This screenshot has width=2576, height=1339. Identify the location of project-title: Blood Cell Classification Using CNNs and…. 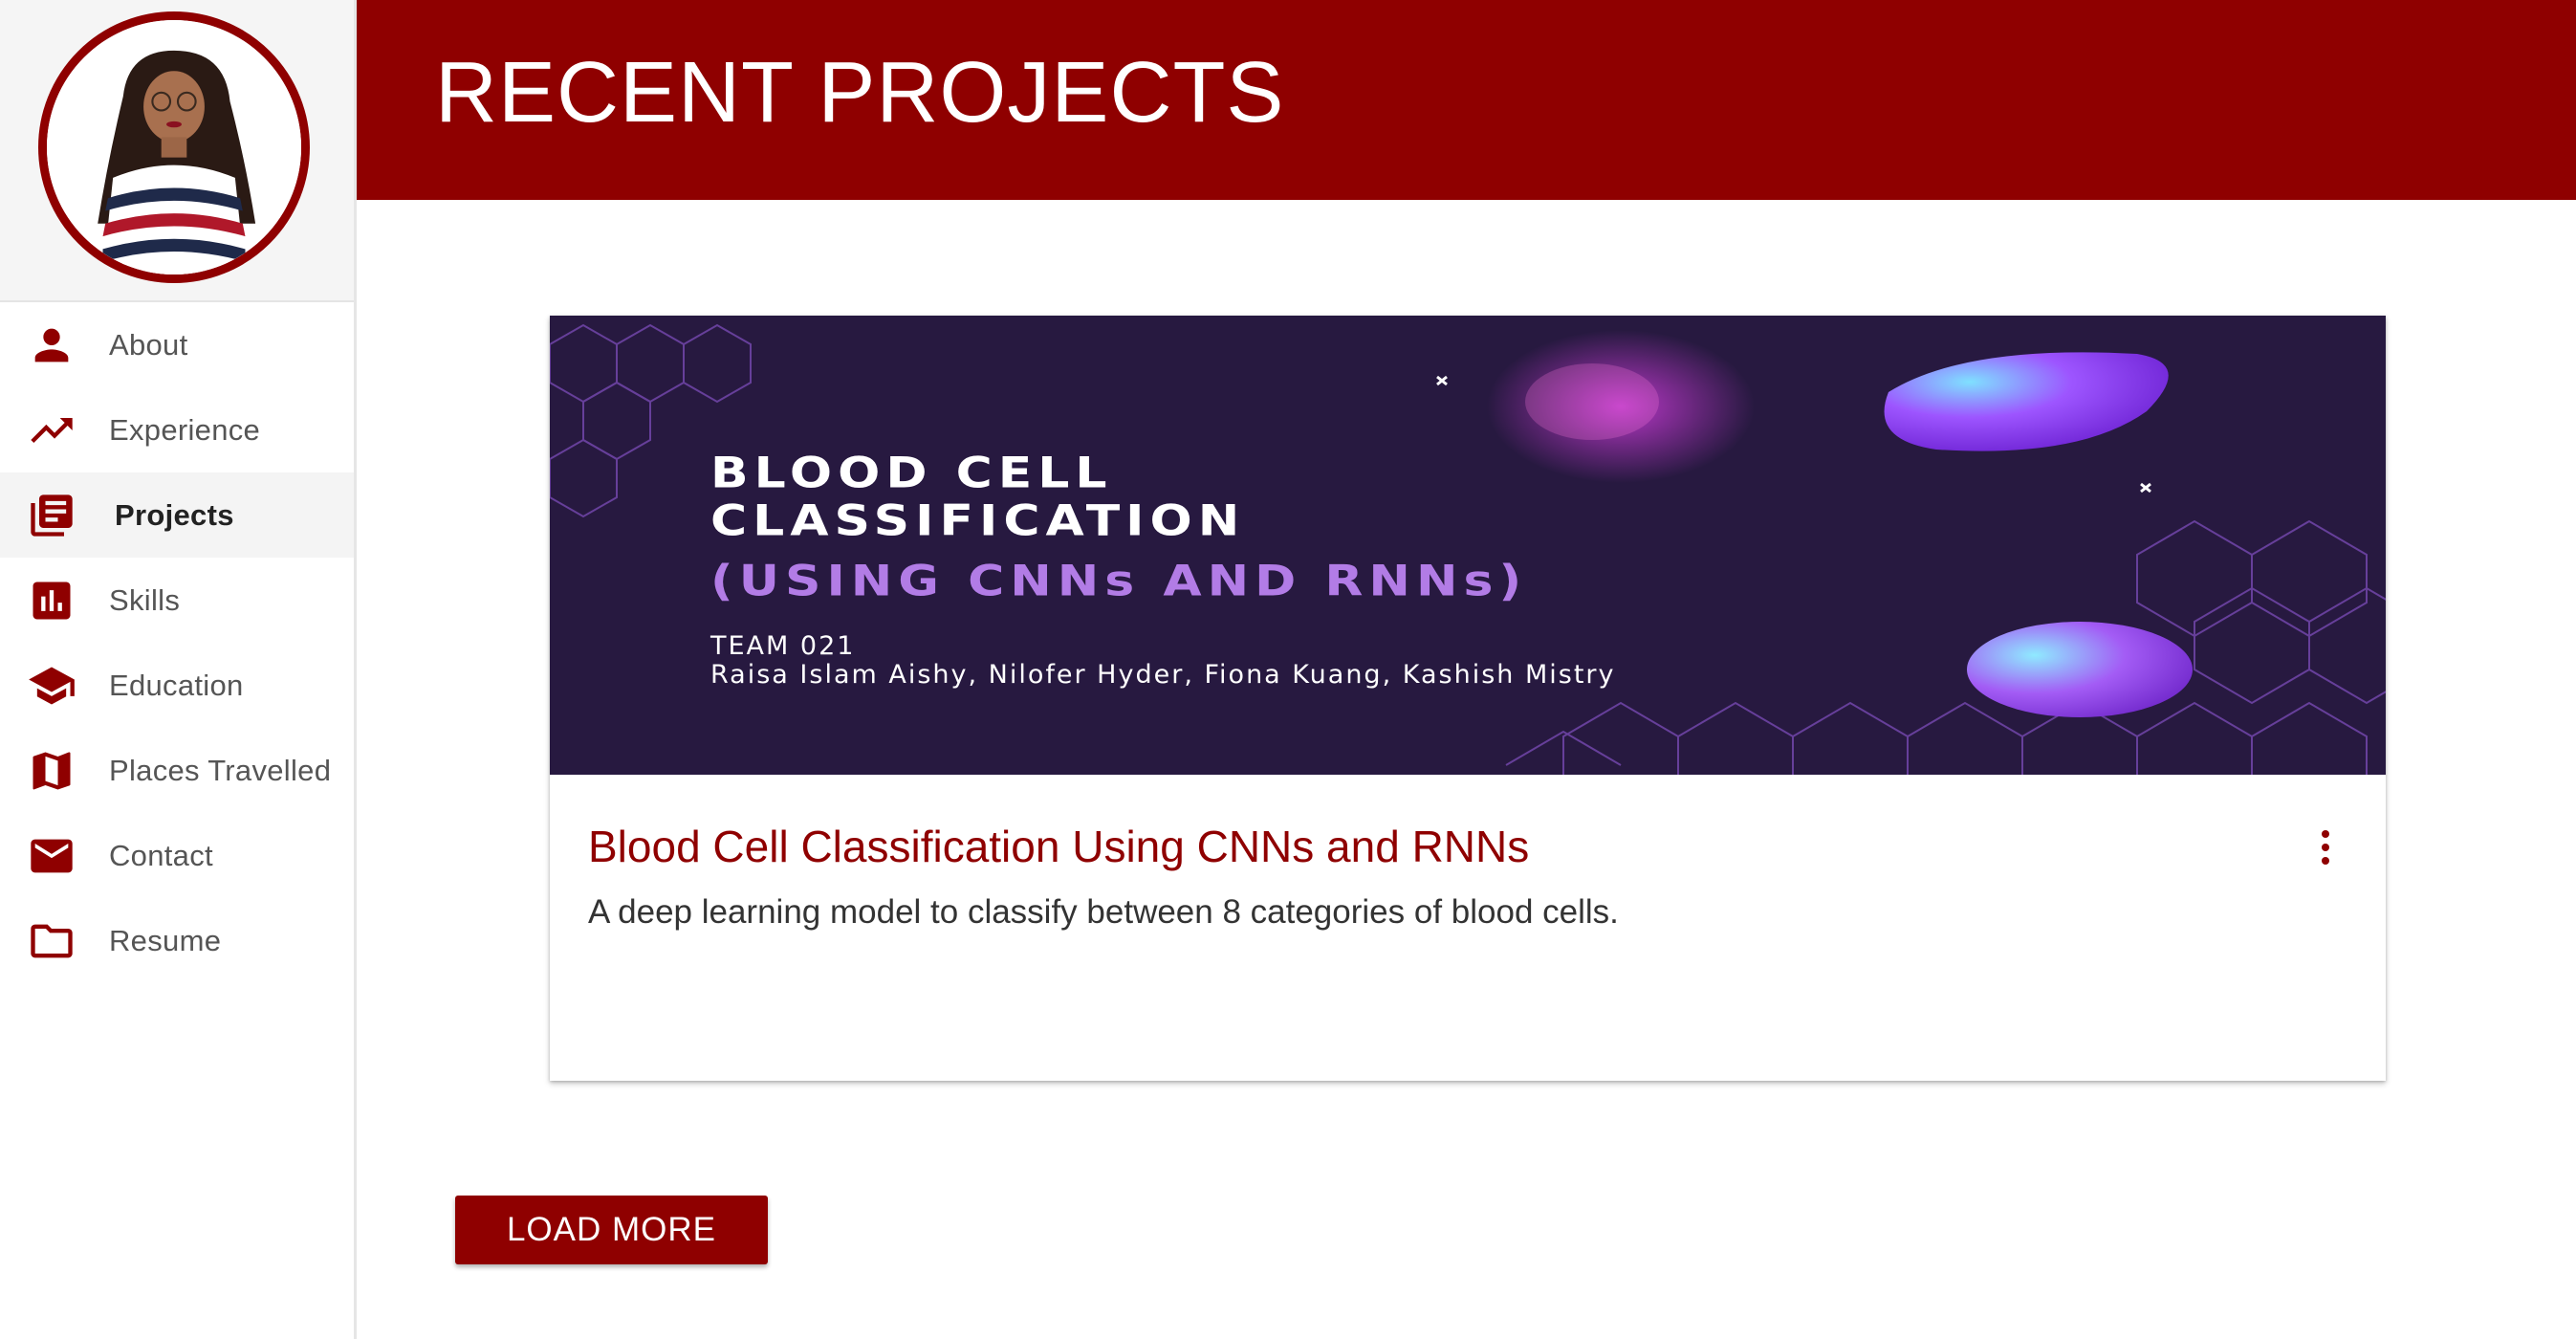
(1058, 846).